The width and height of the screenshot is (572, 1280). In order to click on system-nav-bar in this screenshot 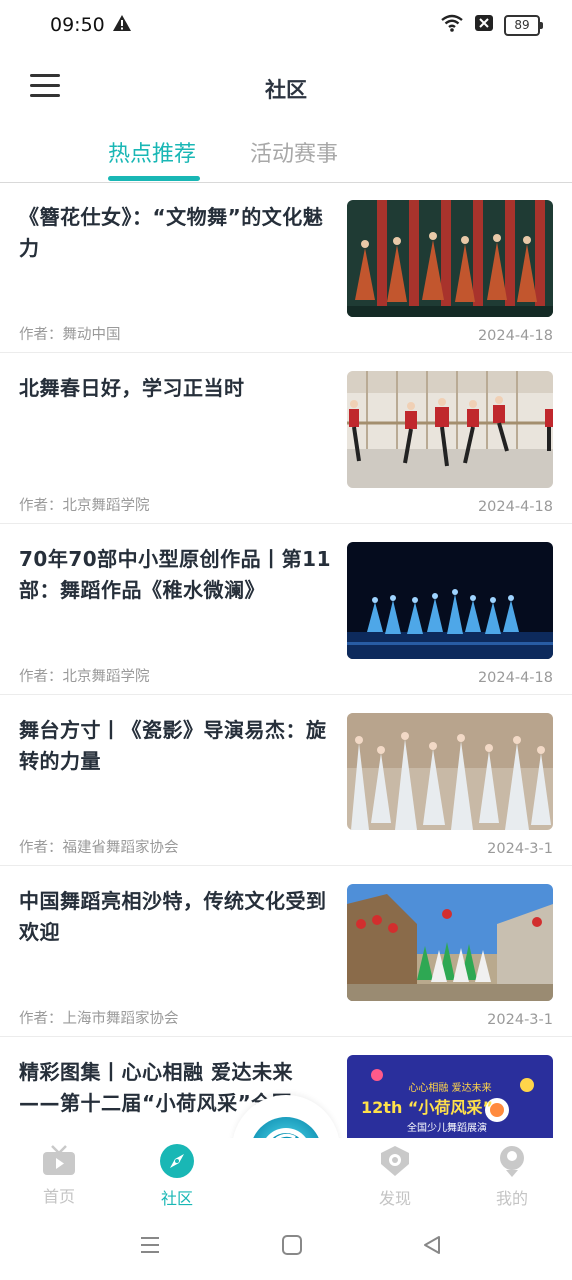, I will do `click(286, 1249)`.